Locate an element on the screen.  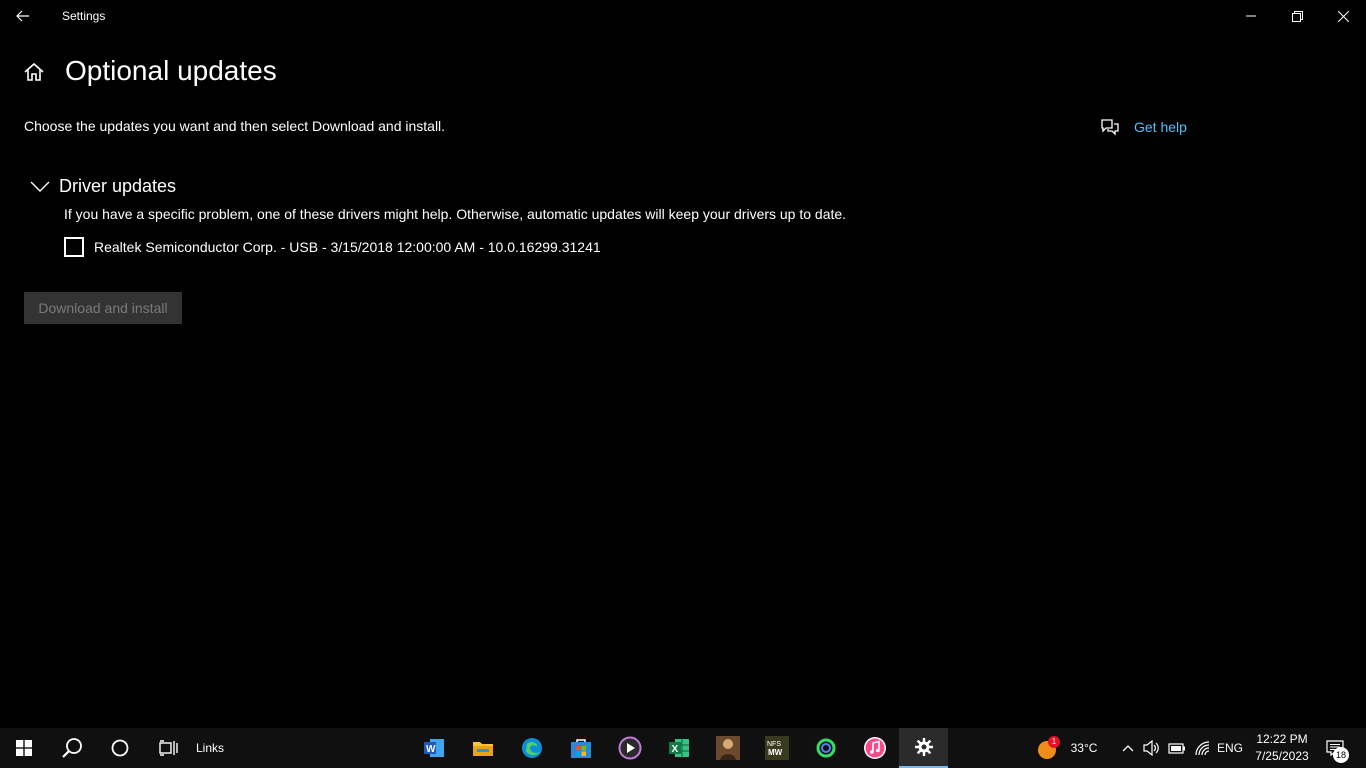
svg-text: X is located at coordinates (674, 749).